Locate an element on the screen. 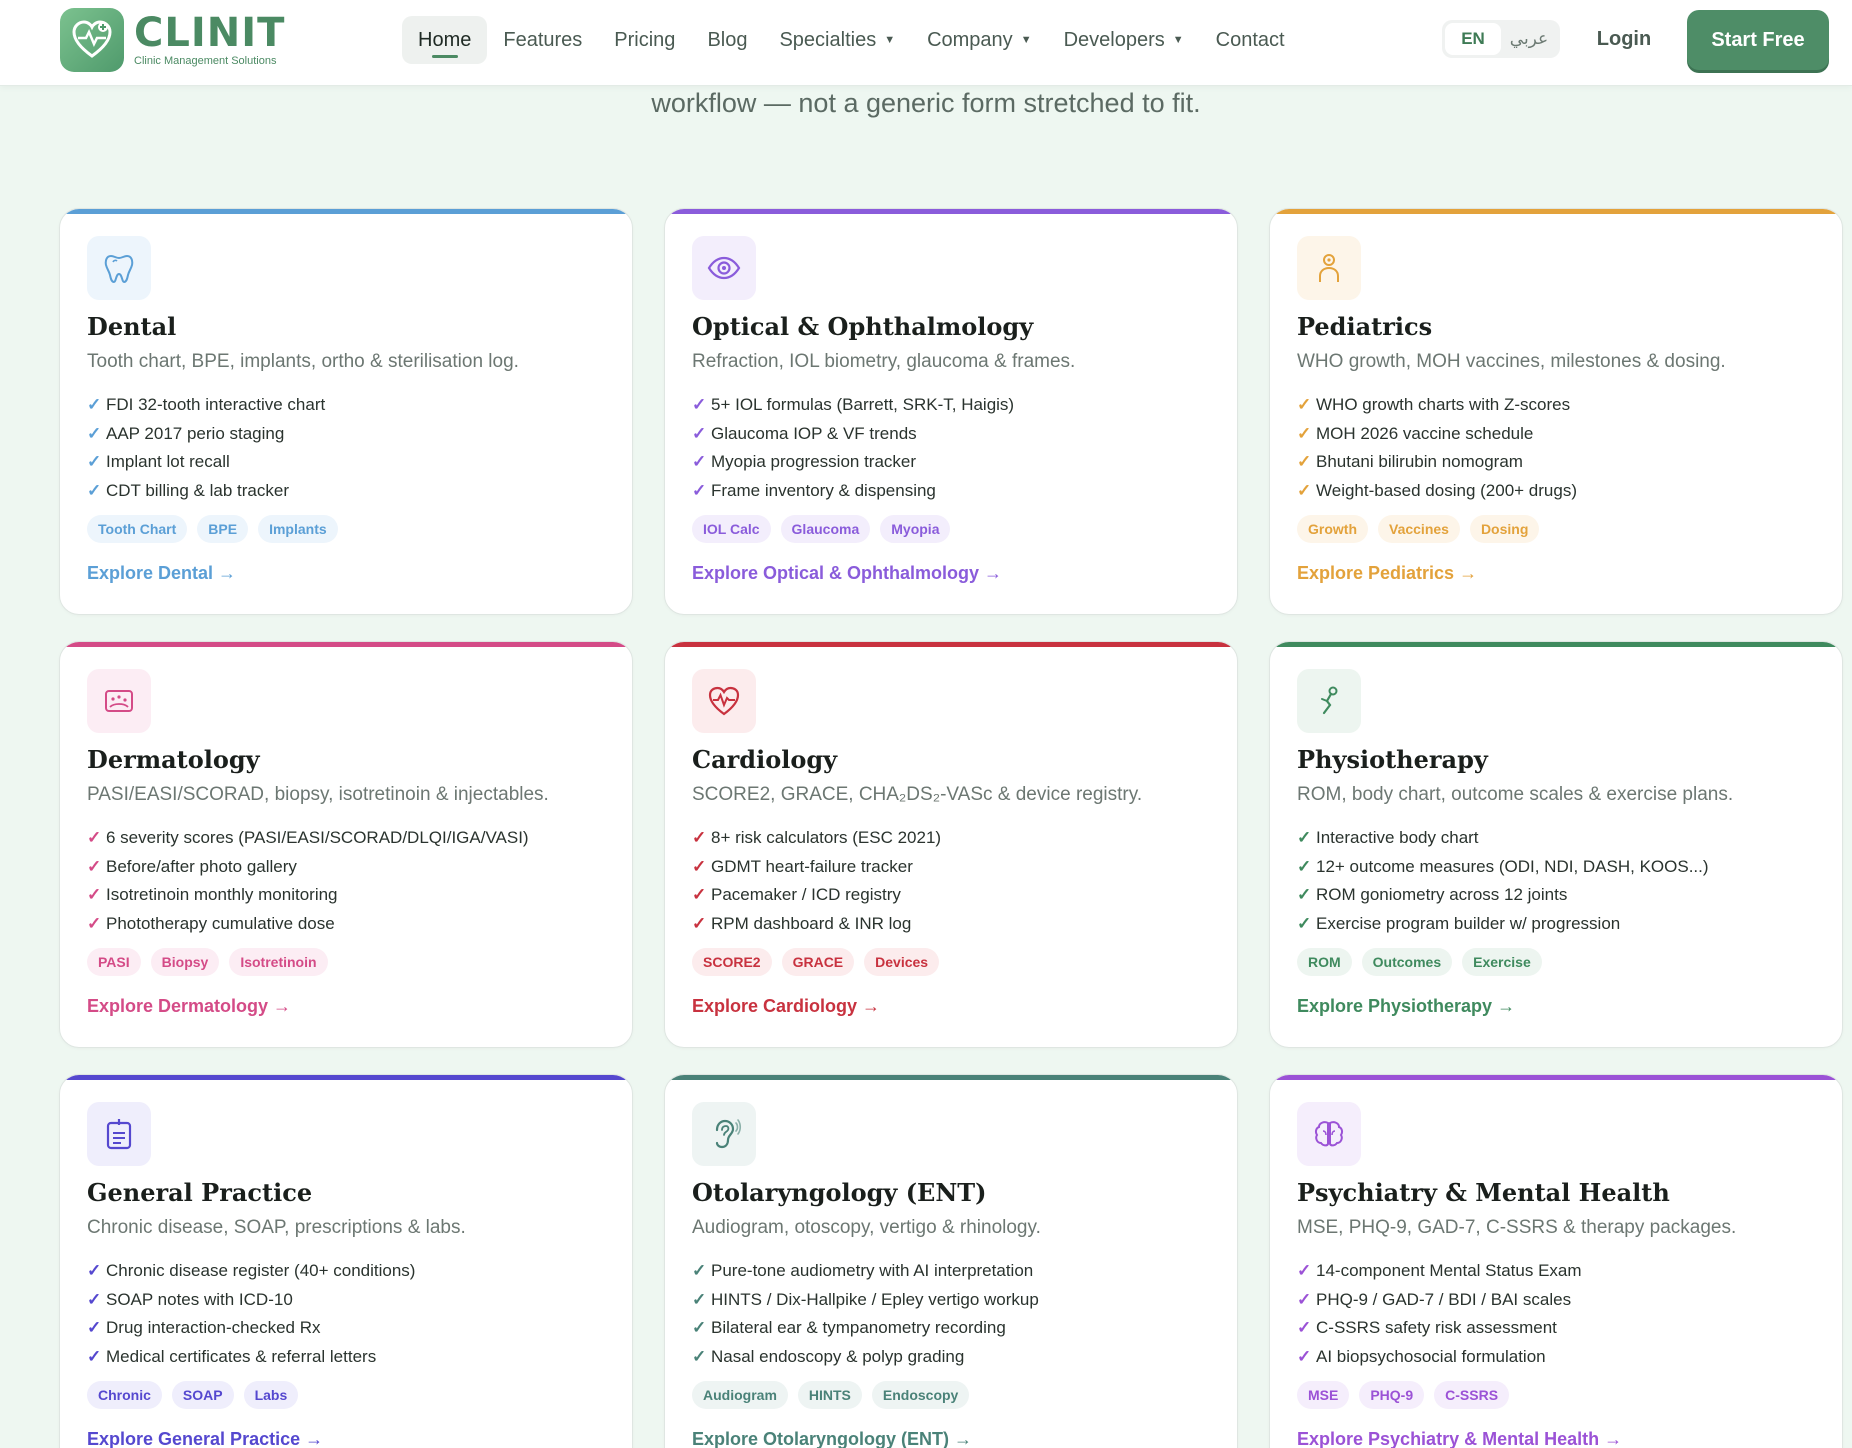 This screenshot has height=1448, width=1852. start-free-button: Start Free is located at coordinates (1758, 40).